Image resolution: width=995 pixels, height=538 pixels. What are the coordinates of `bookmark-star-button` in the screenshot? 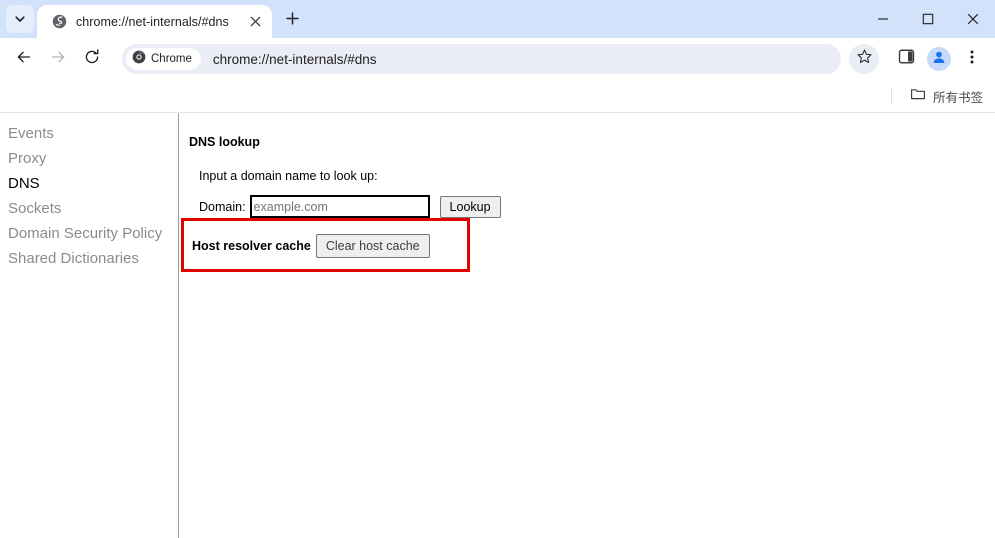 It's located at (864, 59).